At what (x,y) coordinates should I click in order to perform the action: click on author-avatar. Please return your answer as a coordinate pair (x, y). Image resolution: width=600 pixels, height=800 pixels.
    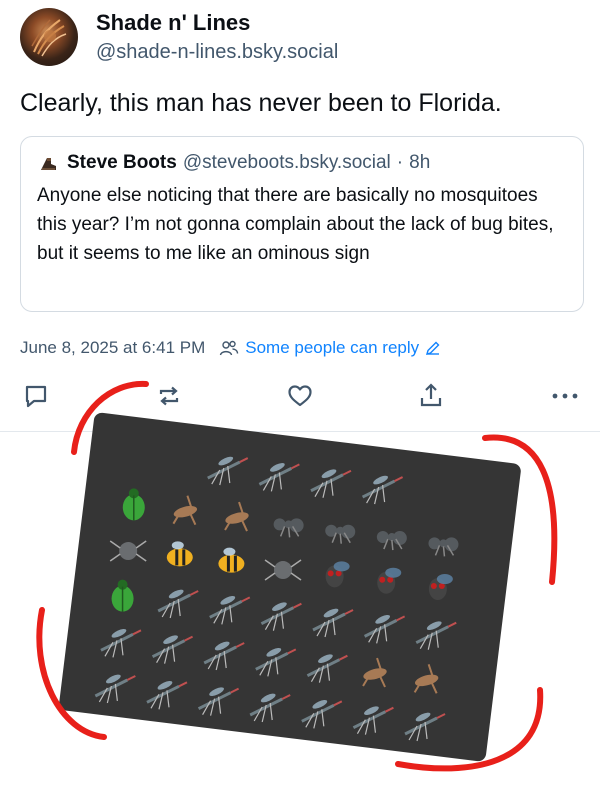
    Looking at the image, I should click on (49, 37).